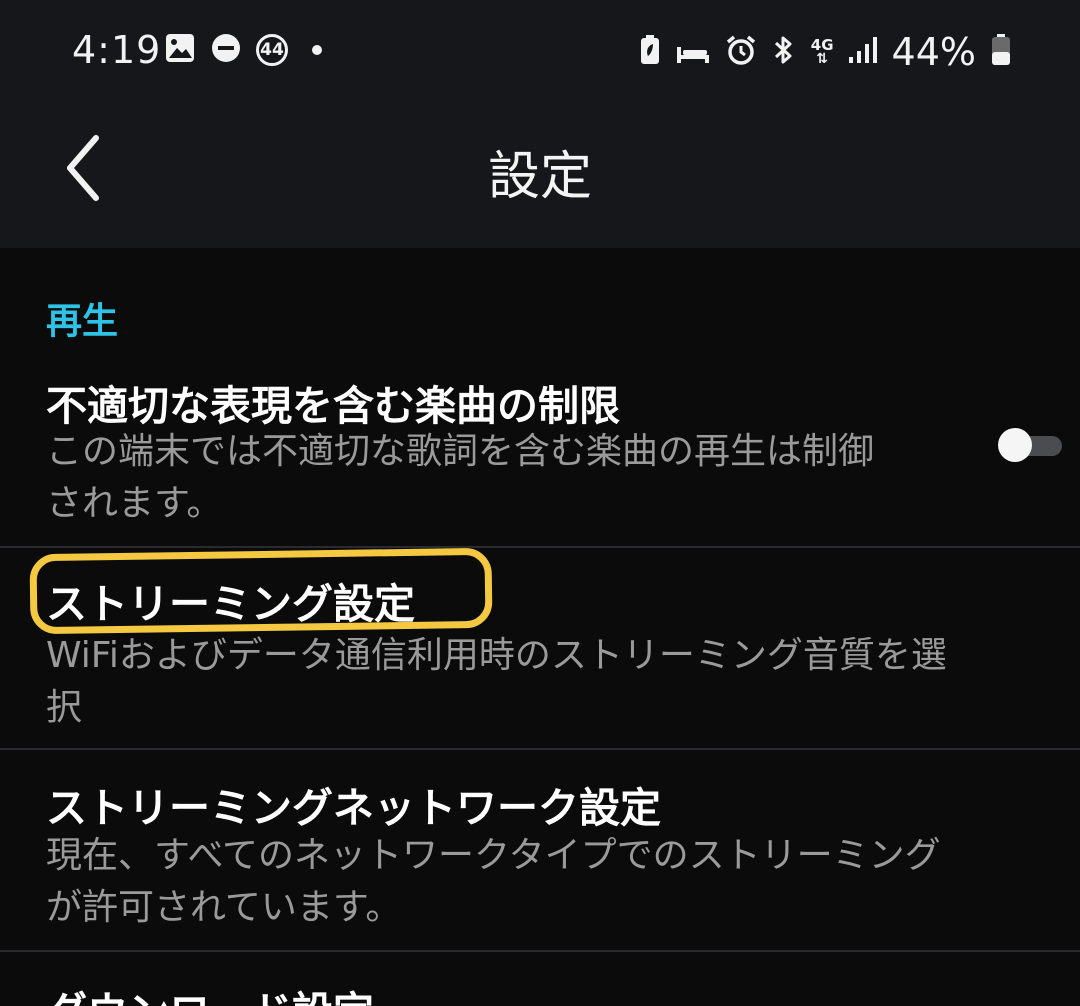 Image resolution: width=1080 pixels, height=1006 pixels. I want to click on more-notifications-dot, so click(317, 50).